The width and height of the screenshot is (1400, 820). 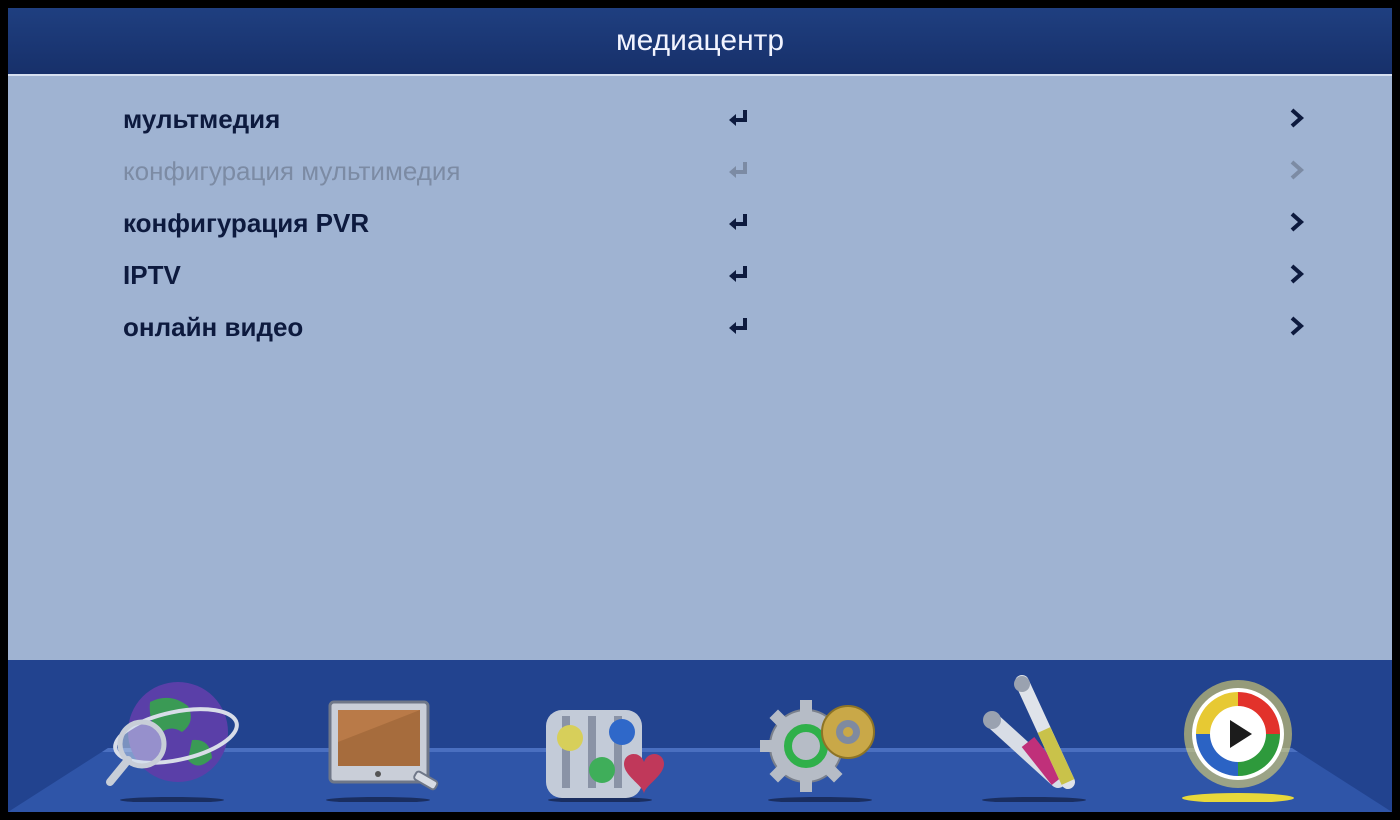 I want to click on menu-item-multimedia-config: конфигурация мультимедия, so click(x=700, y=172).